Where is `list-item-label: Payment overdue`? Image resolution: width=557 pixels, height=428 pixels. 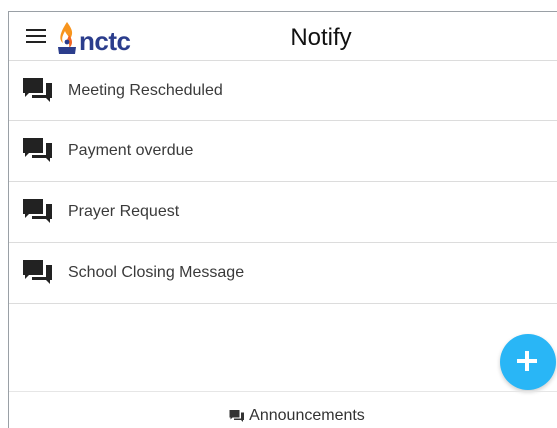 list-item-label: Payment overdue is located at coordinates (131, 150).